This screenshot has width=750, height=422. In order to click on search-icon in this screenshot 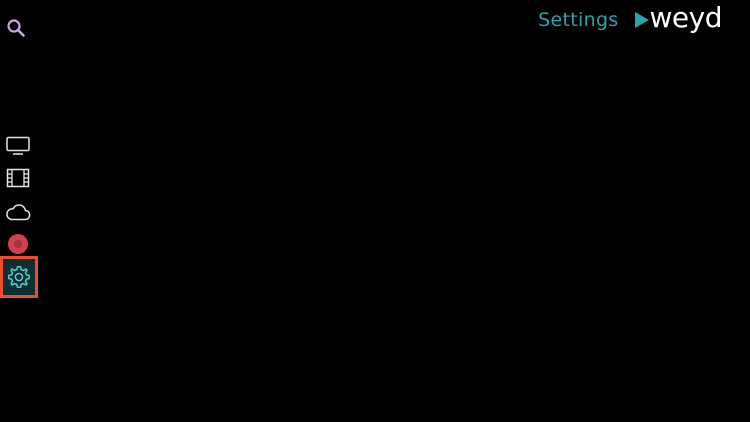, I will do `click(16, 28)`.